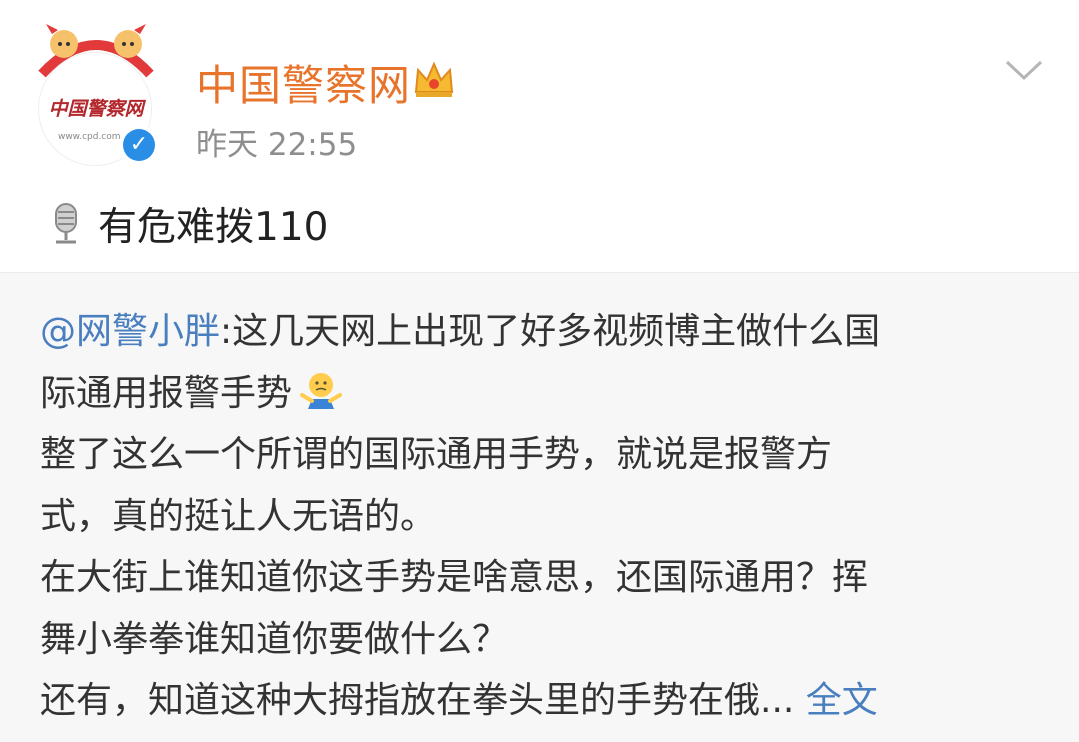 The height and width of the screenshot is (742, 1079). I want to click on verified-icon: ✓, so click(139, 145).